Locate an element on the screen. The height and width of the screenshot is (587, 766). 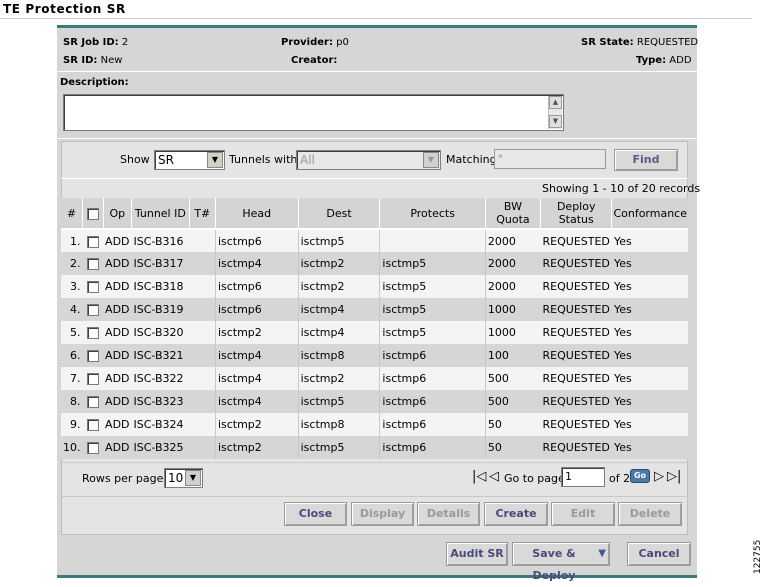
column-header: Op is located at coordinates (118, 214).